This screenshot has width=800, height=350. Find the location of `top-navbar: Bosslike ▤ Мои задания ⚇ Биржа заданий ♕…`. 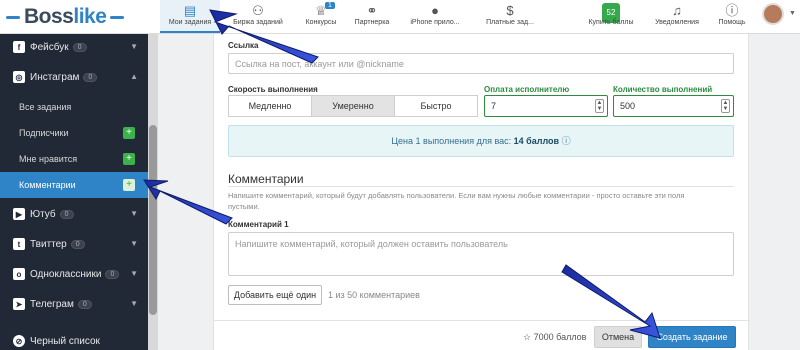

top-navbar: Bosslike ▤ Мои задания ⚇ Биржа заданий ♕… is located at coordinates (400, 17).